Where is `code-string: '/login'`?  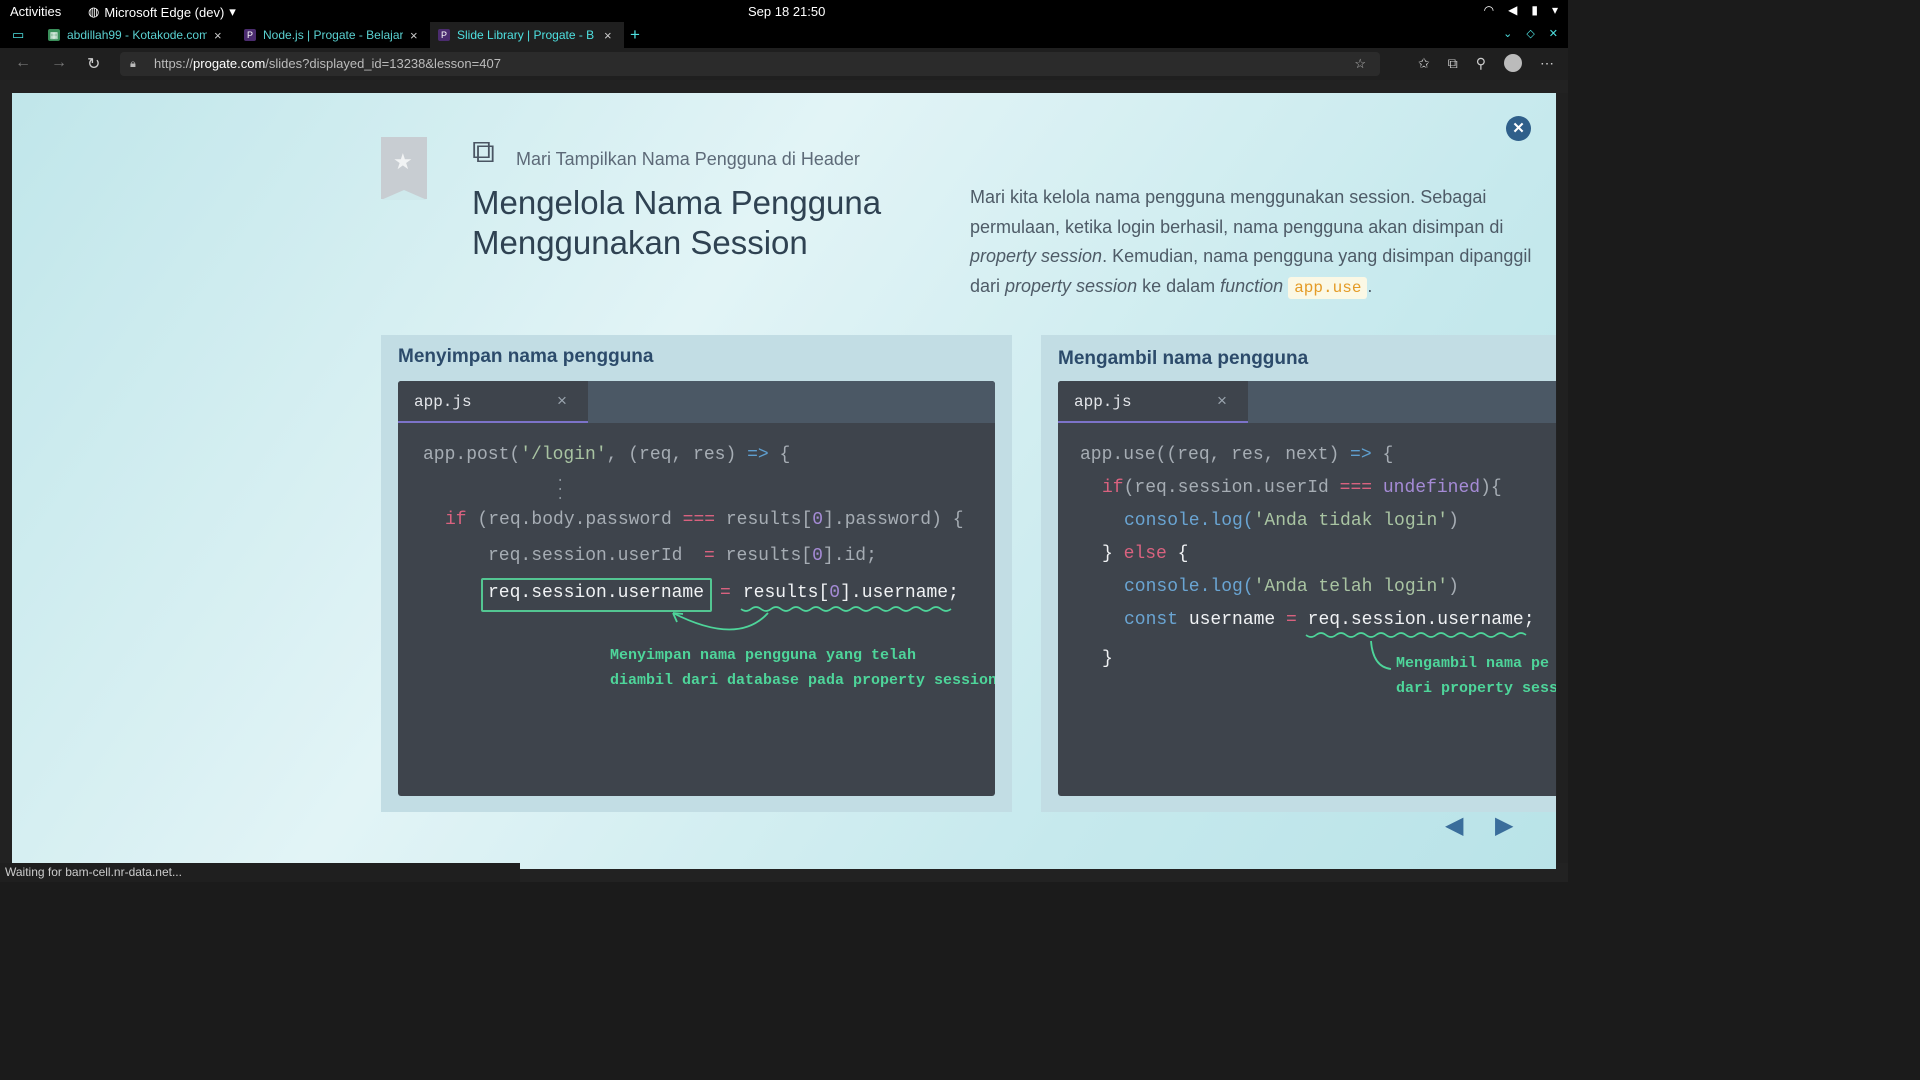 code-string: '/login' is located at coordinates (563, 455).